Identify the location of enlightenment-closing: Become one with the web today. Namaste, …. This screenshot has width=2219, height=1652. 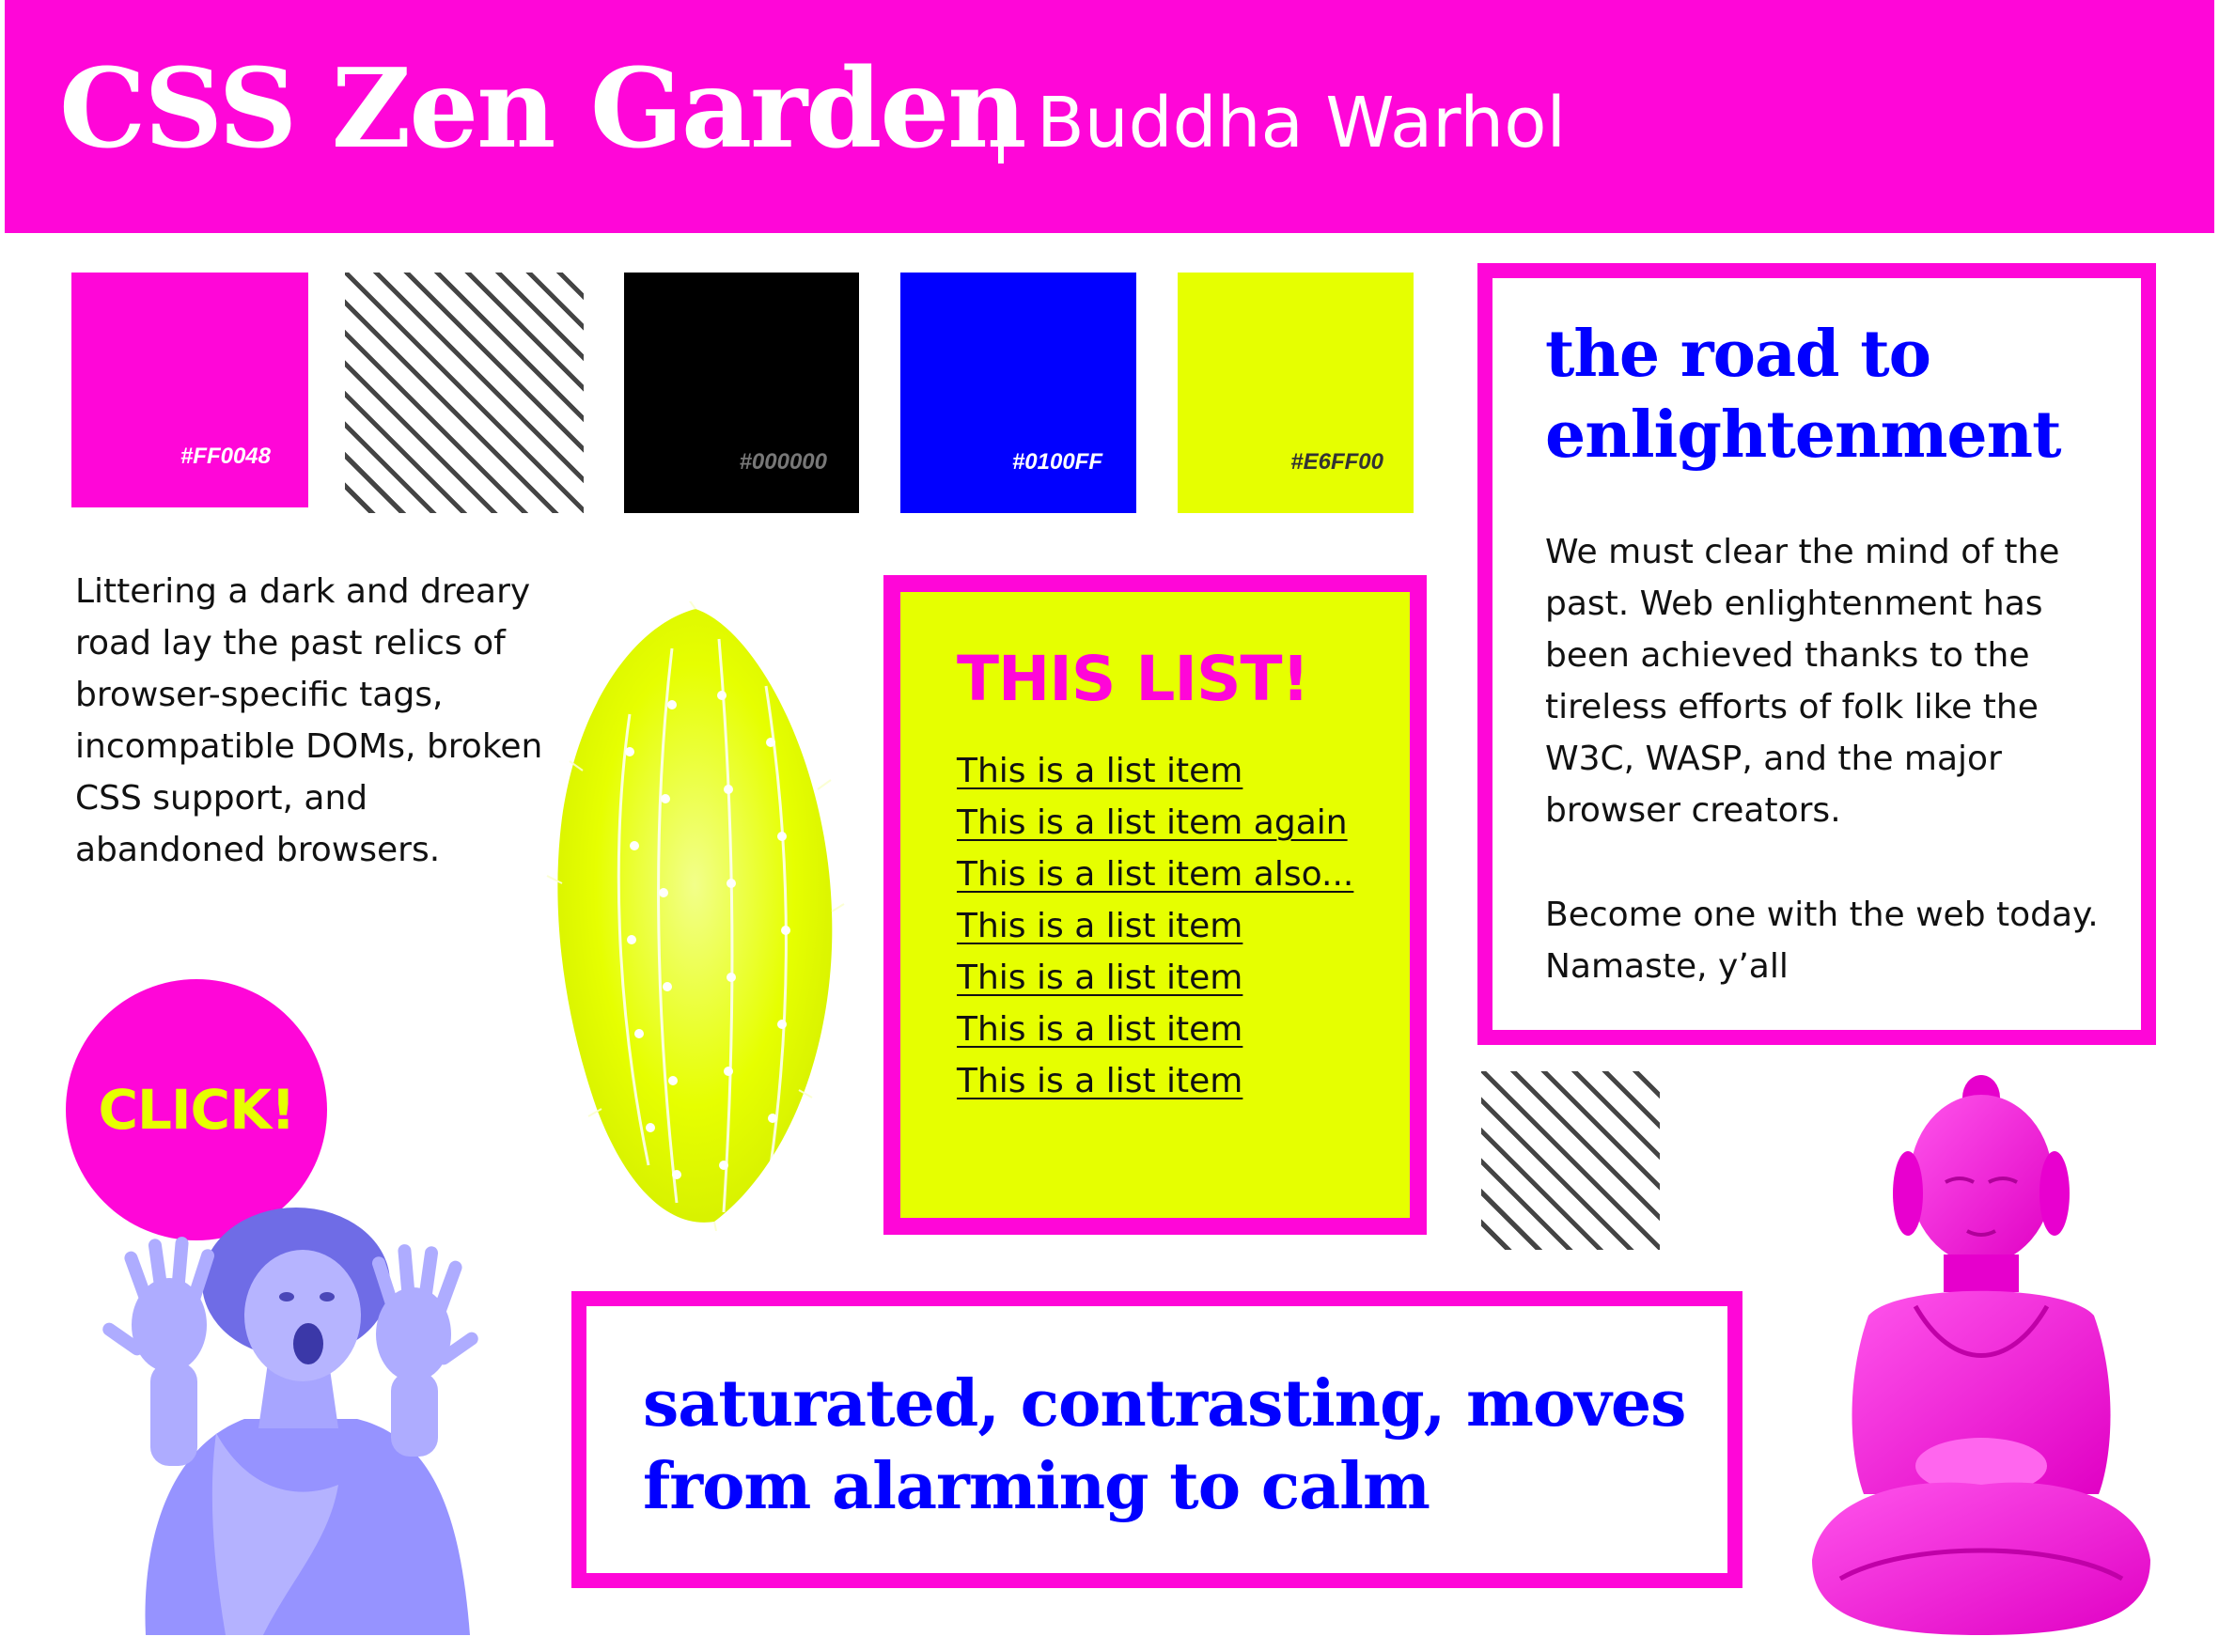
(1822, 941).